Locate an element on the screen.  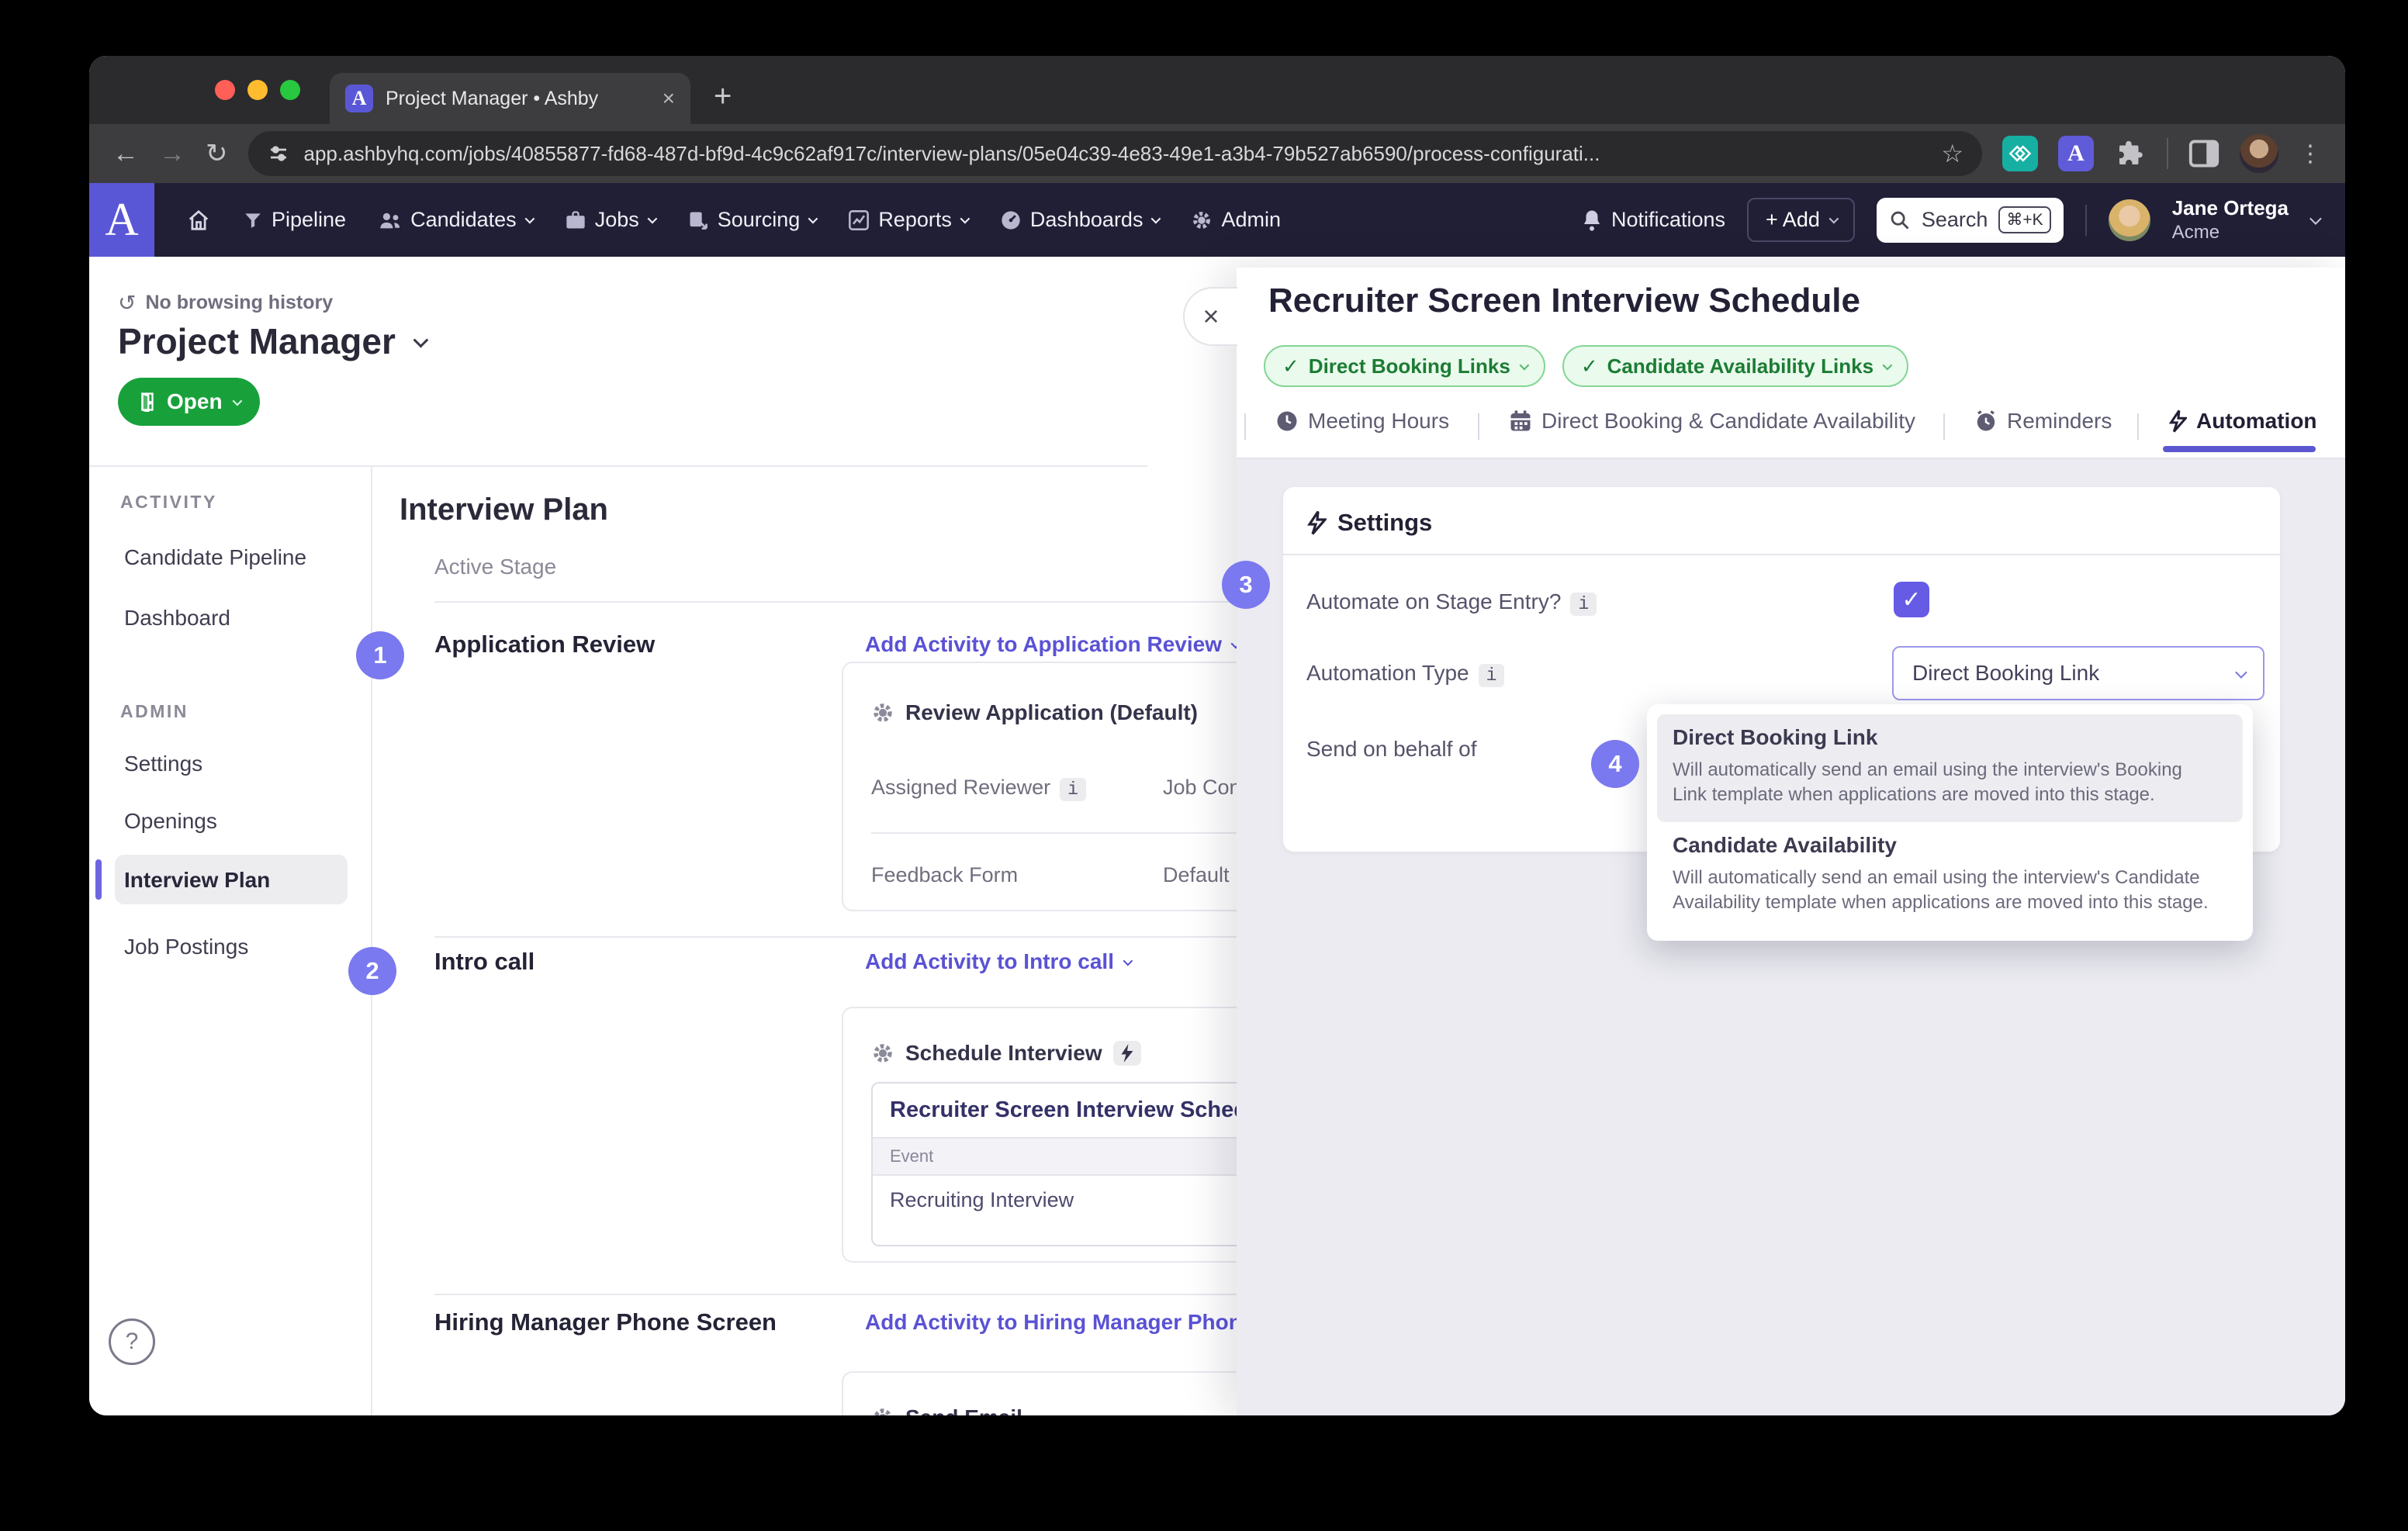
notifications-button: Notifications is located at coordinates (1653, 220).